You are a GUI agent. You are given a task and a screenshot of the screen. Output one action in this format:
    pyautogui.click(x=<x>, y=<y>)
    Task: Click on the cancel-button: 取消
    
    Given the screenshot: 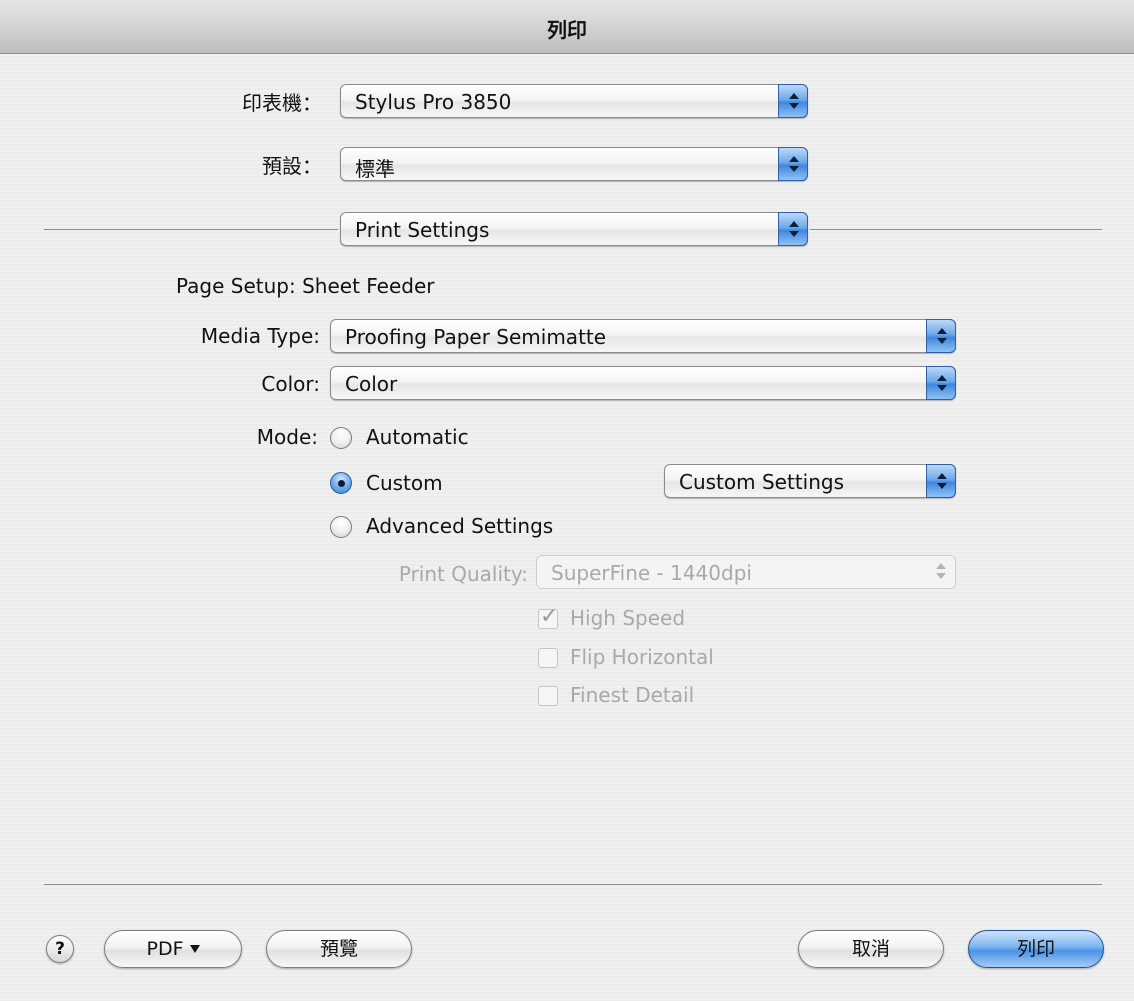 What is the action you would take?
    pyautogui.click(x=871, y=949)
    